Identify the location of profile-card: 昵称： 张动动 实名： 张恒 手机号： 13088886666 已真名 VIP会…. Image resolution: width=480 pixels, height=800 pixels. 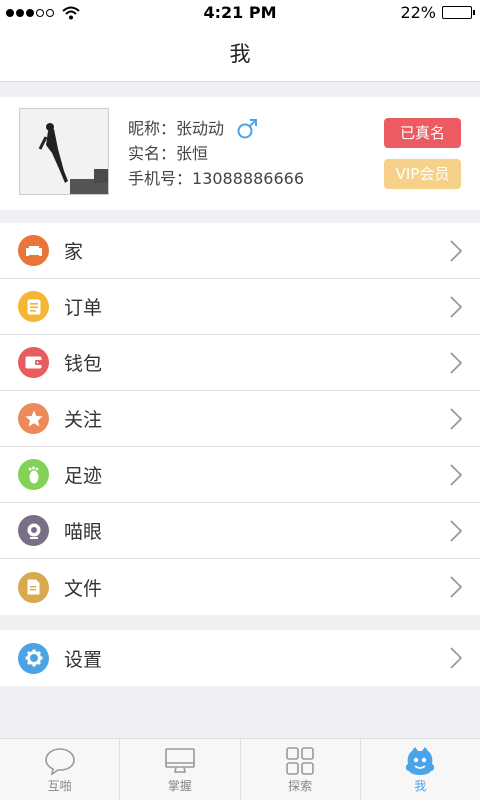
(240, 153).